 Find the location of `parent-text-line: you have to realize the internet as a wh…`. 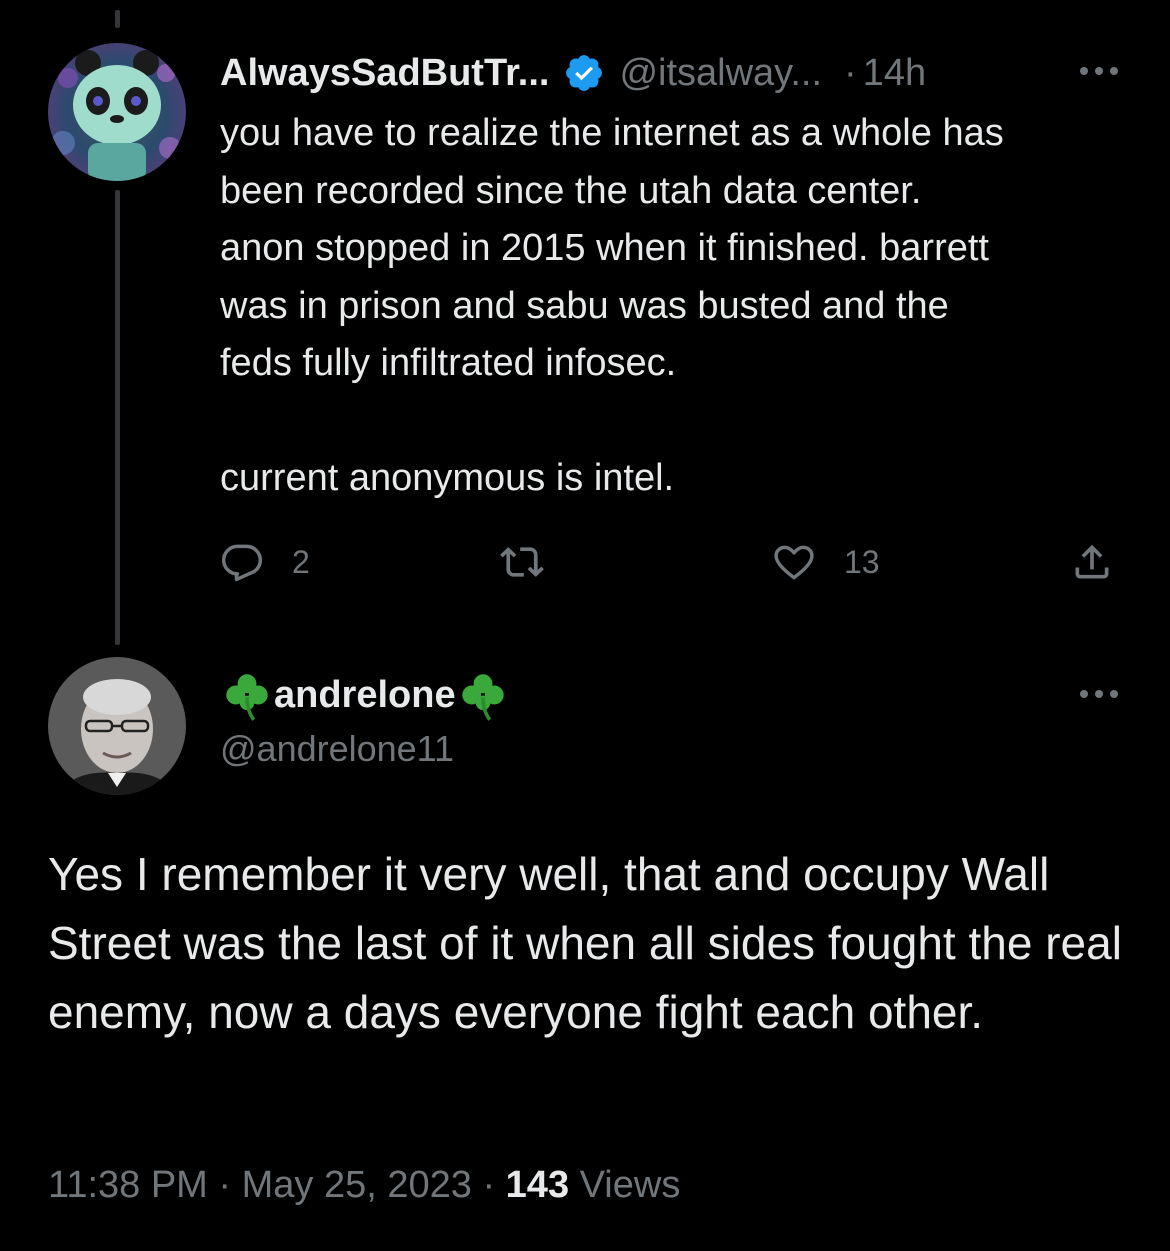

parent-text-line: you have to realize the internet as a wh… is located at coordinates (612, 133).